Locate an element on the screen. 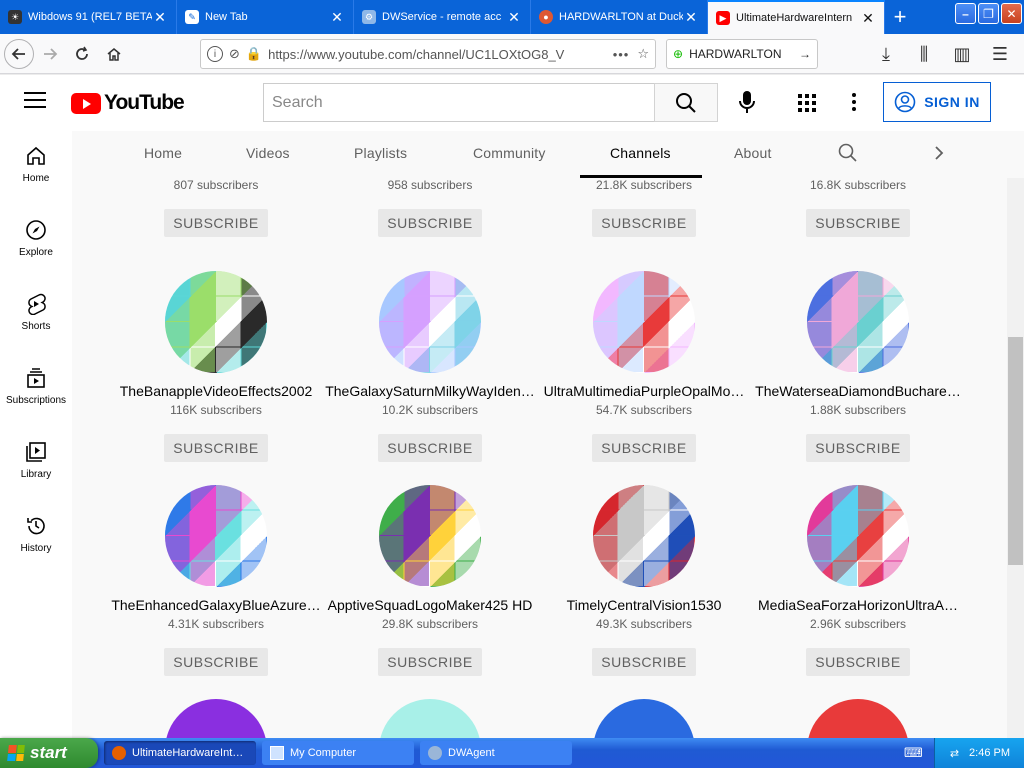 The image size is (1024, 768). tab-channels: Channels is located at coordinates (640, 153).